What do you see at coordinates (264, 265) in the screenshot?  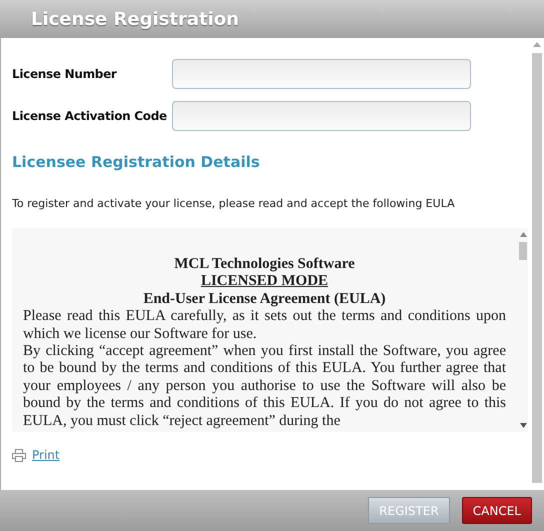 I see `eula-heading: MCL Technologies Software` at bounding box center [264, 265].